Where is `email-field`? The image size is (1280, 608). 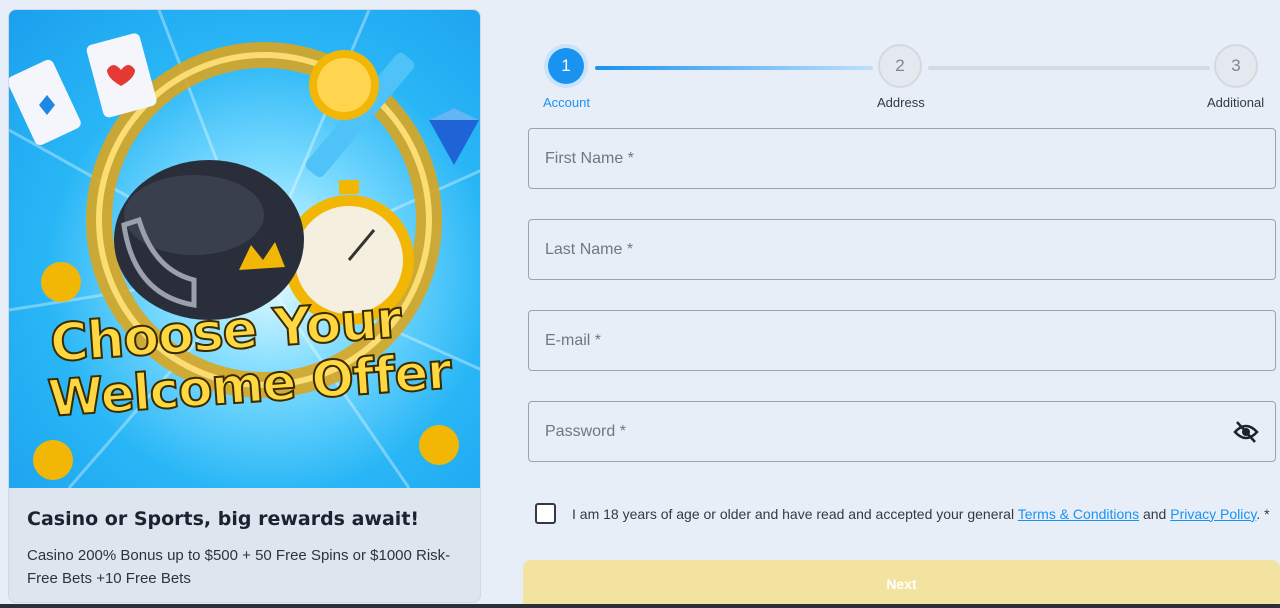
email-field is located at coordinates (902, 340).